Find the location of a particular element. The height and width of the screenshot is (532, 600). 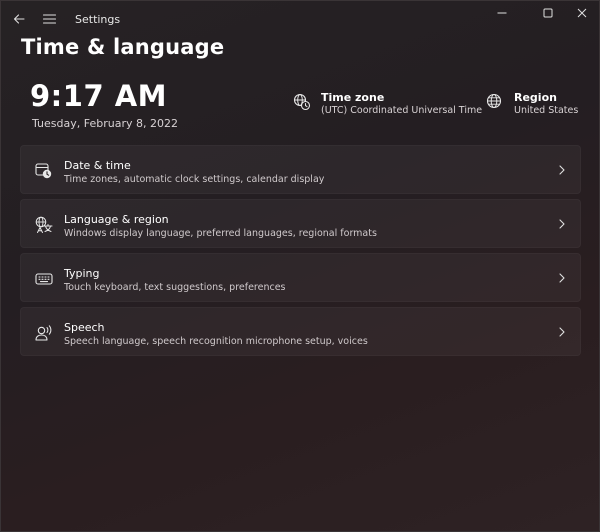

menu-button is located at coordinates (49, 19).